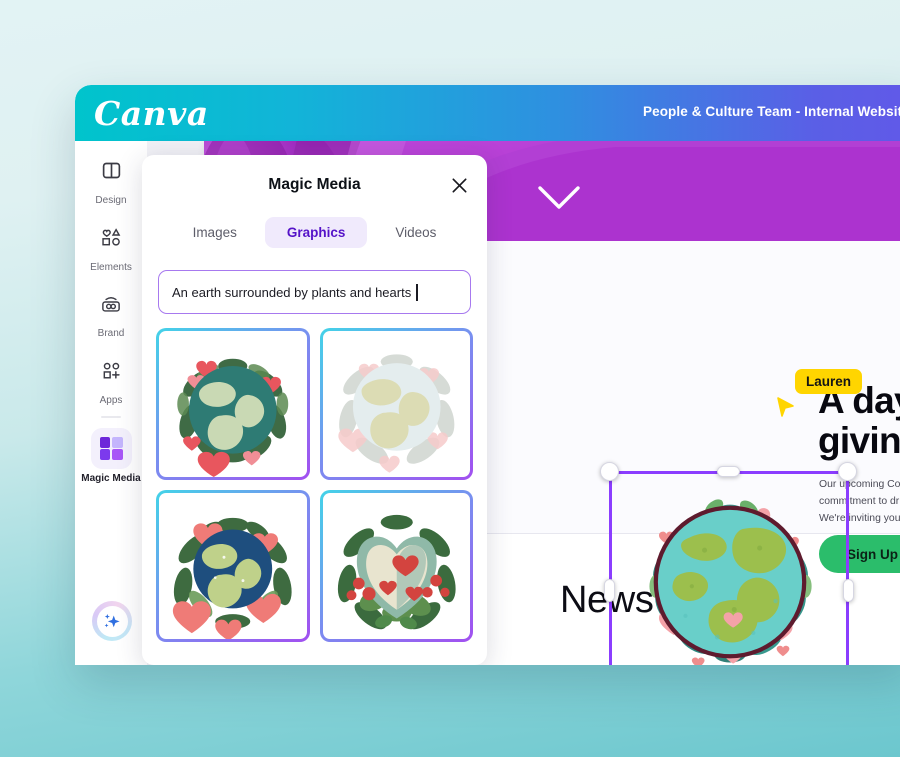 Image resolution: width=900 pixels, height=757 pixels. I want to click on generated-results-grid, so click(314, 485).